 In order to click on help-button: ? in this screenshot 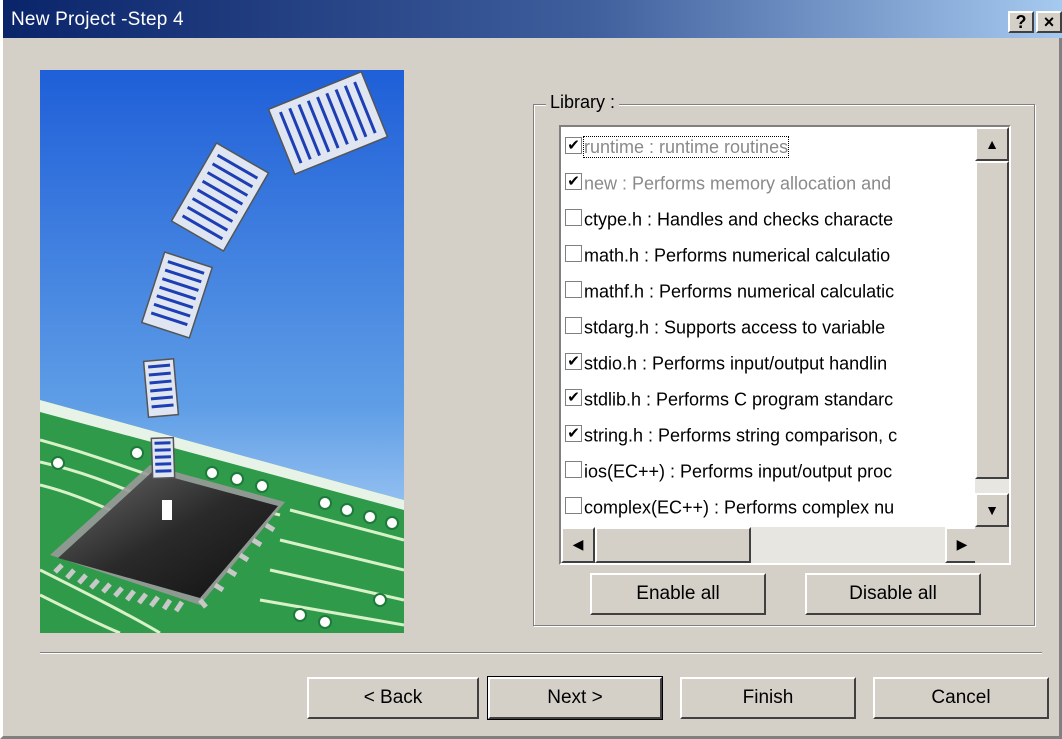, I will do `click(1021, 22)`.